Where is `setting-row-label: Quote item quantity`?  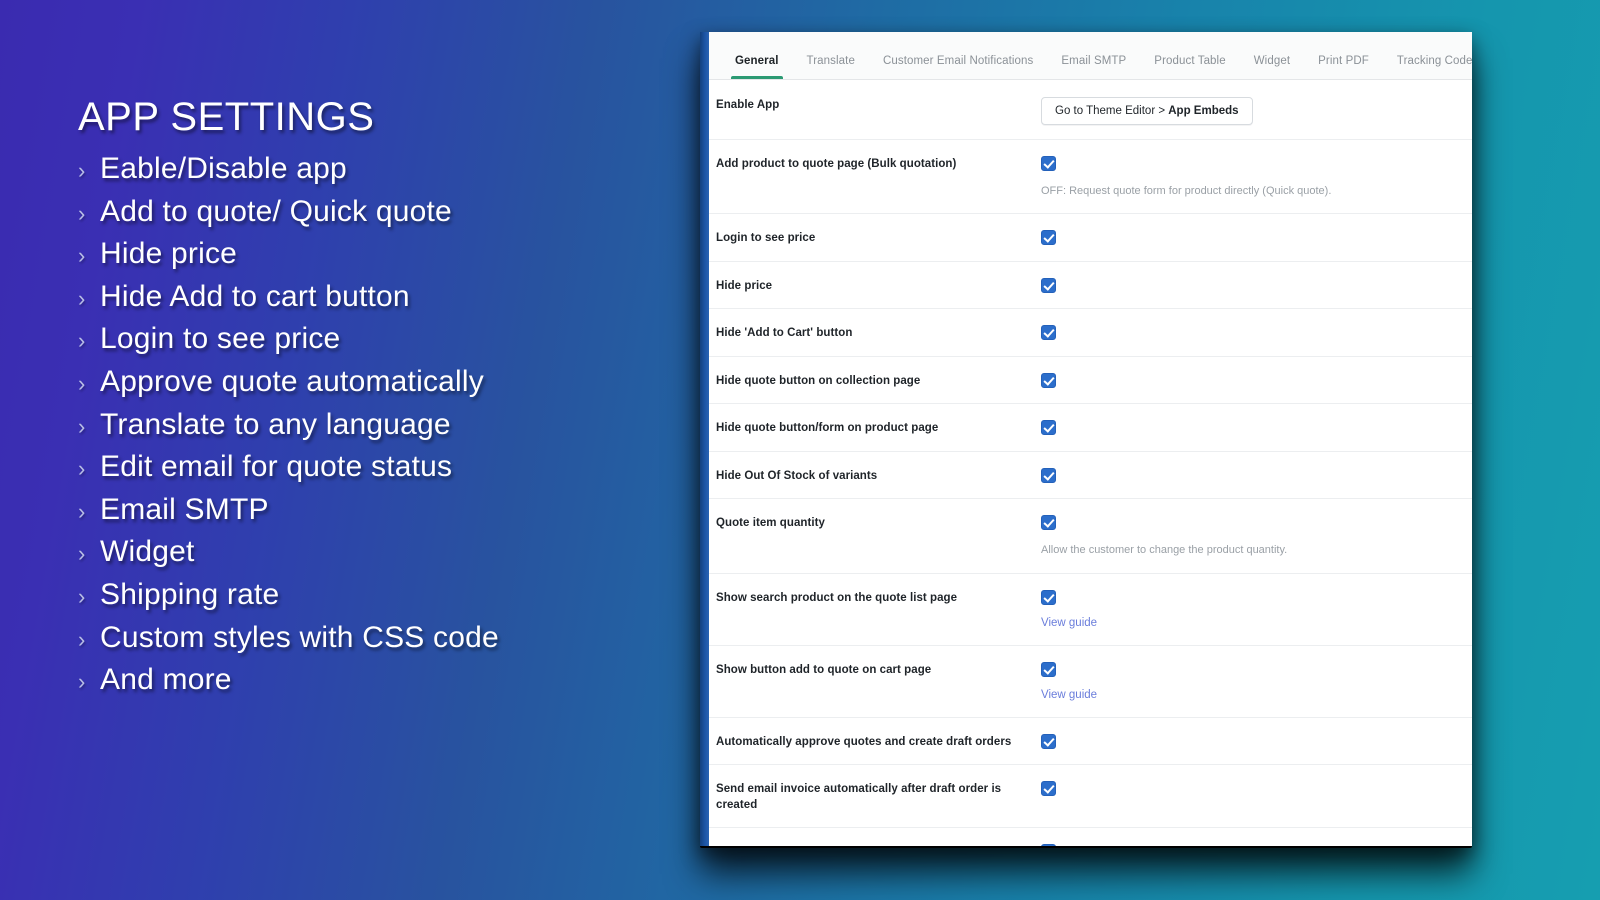 setting-row-label: Quote item quantity is located at coordinates (770, 523).